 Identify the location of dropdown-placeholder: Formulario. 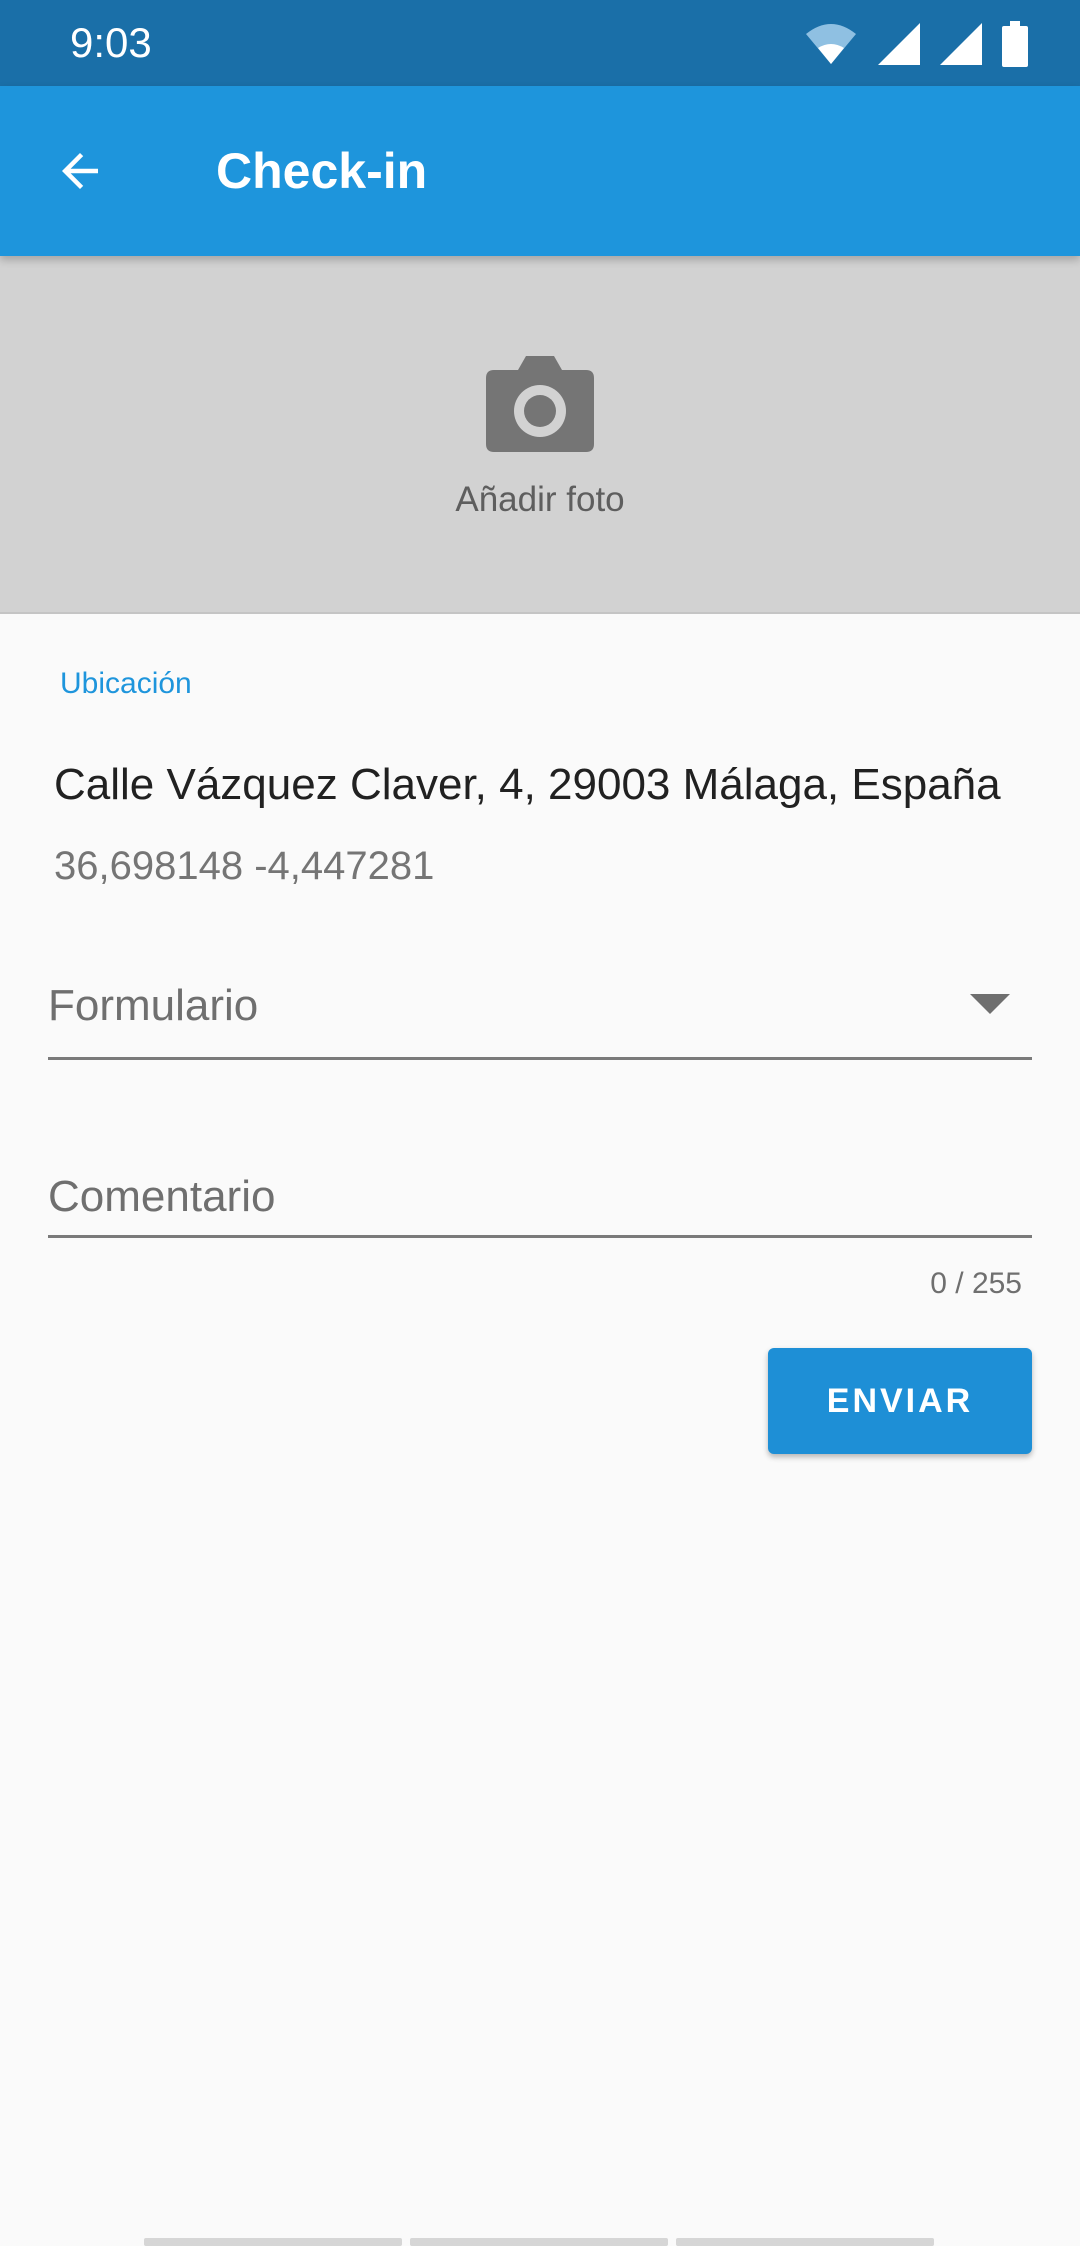
(153, 1005).